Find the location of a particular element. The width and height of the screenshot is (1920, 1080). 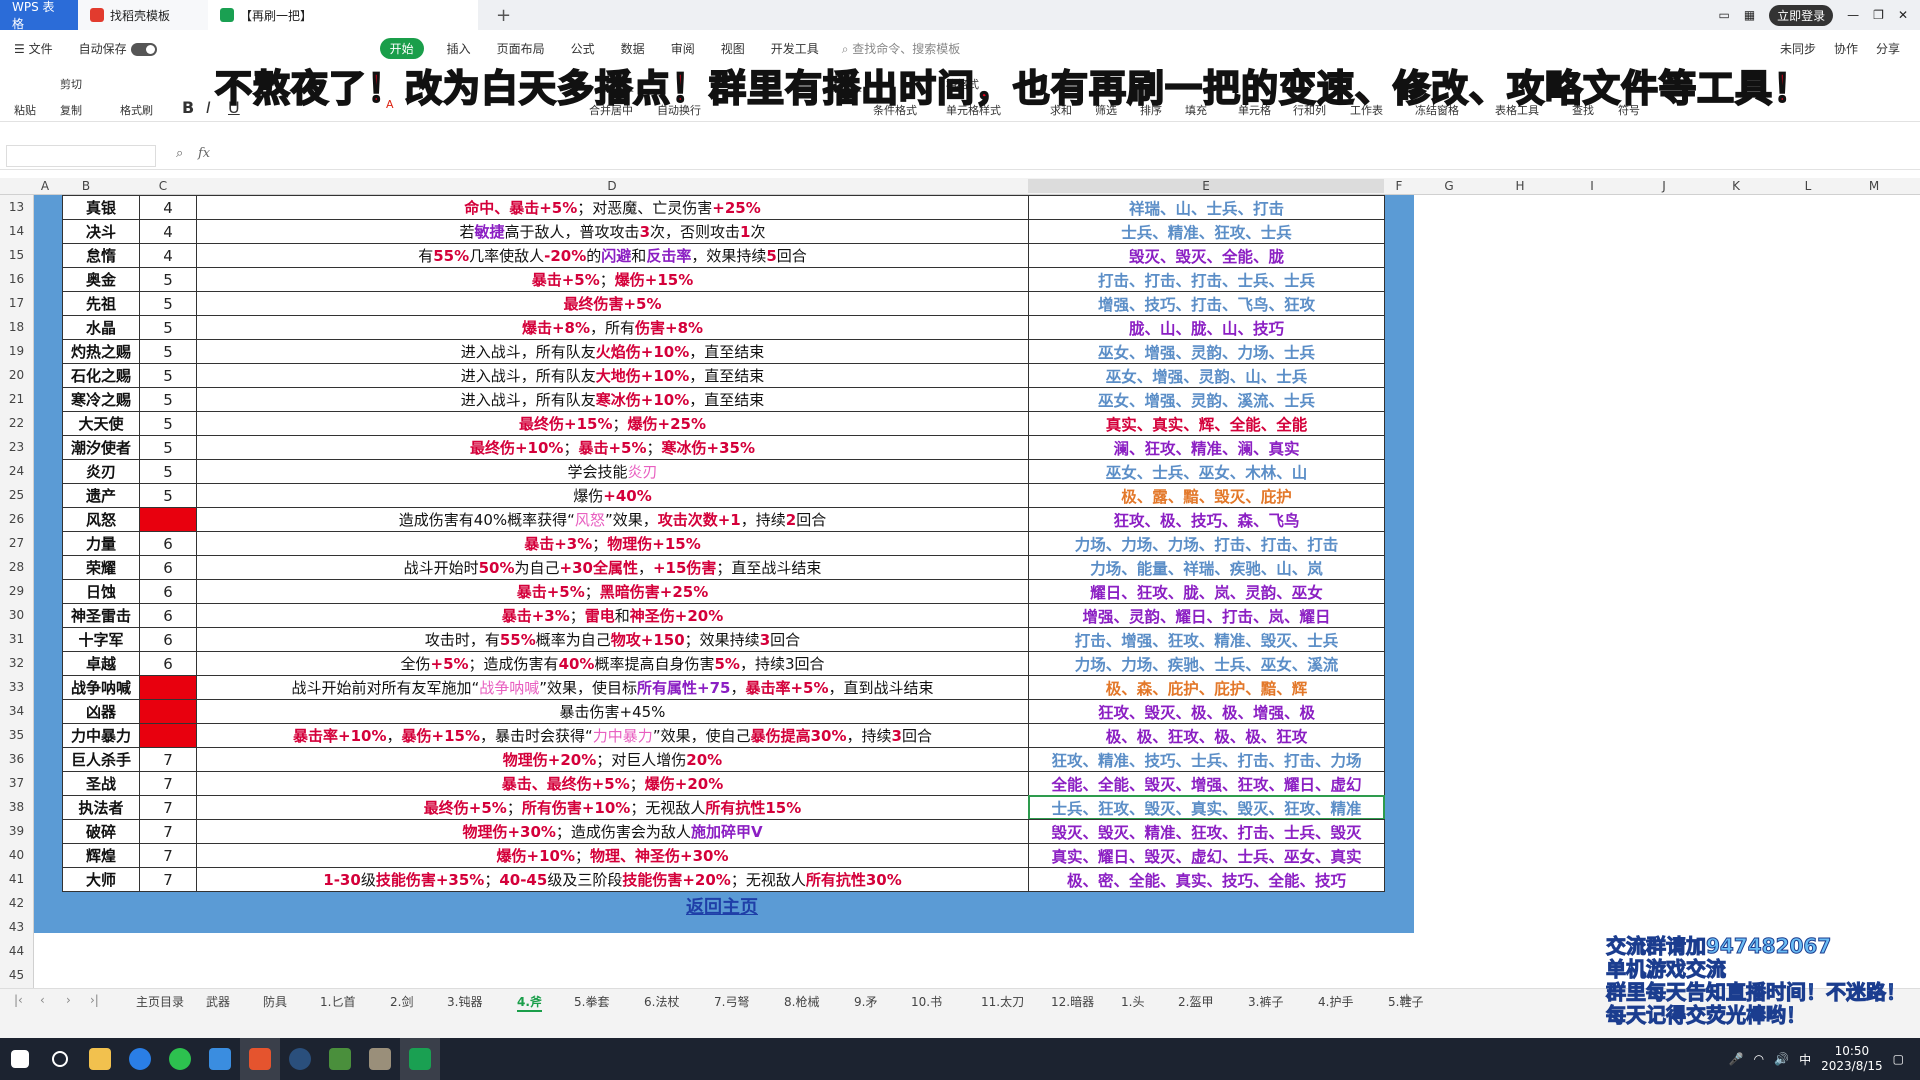

name-cell: 荣耀 is located at coordinates (101, 567).